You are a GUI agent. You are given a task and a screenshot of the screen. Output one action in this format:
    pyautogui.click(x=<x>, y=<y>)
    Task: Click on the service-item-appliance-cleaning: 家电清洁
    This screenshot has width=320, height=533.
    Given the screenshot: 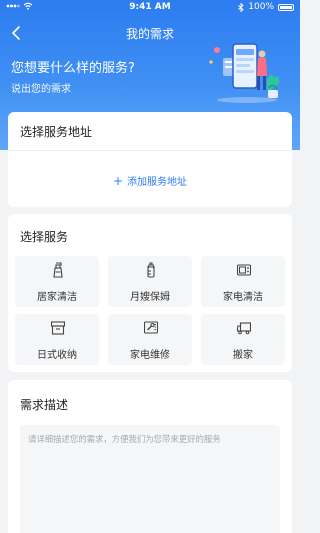 What is the action you would take?
    pyautogui.click(x=243, y=281)
    